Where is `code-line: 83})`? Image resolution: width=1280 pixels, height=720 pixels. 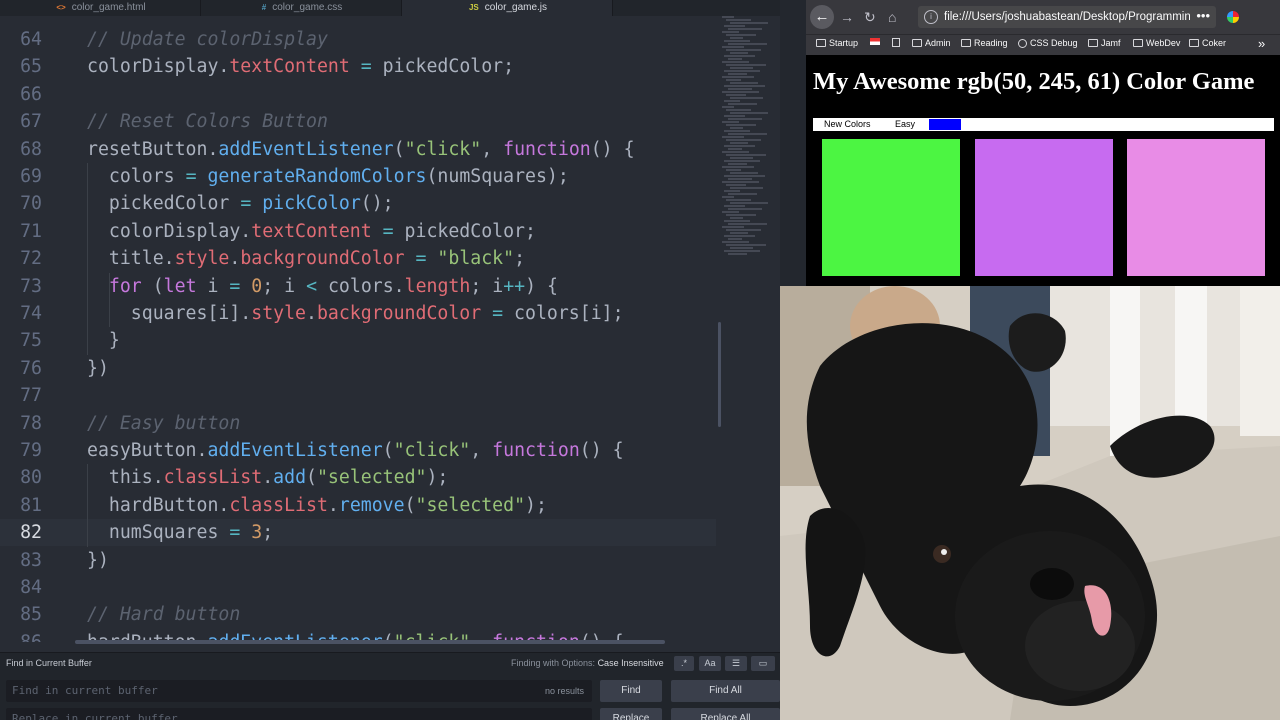
code-line: 83}) is located at coordinates (358, 560).